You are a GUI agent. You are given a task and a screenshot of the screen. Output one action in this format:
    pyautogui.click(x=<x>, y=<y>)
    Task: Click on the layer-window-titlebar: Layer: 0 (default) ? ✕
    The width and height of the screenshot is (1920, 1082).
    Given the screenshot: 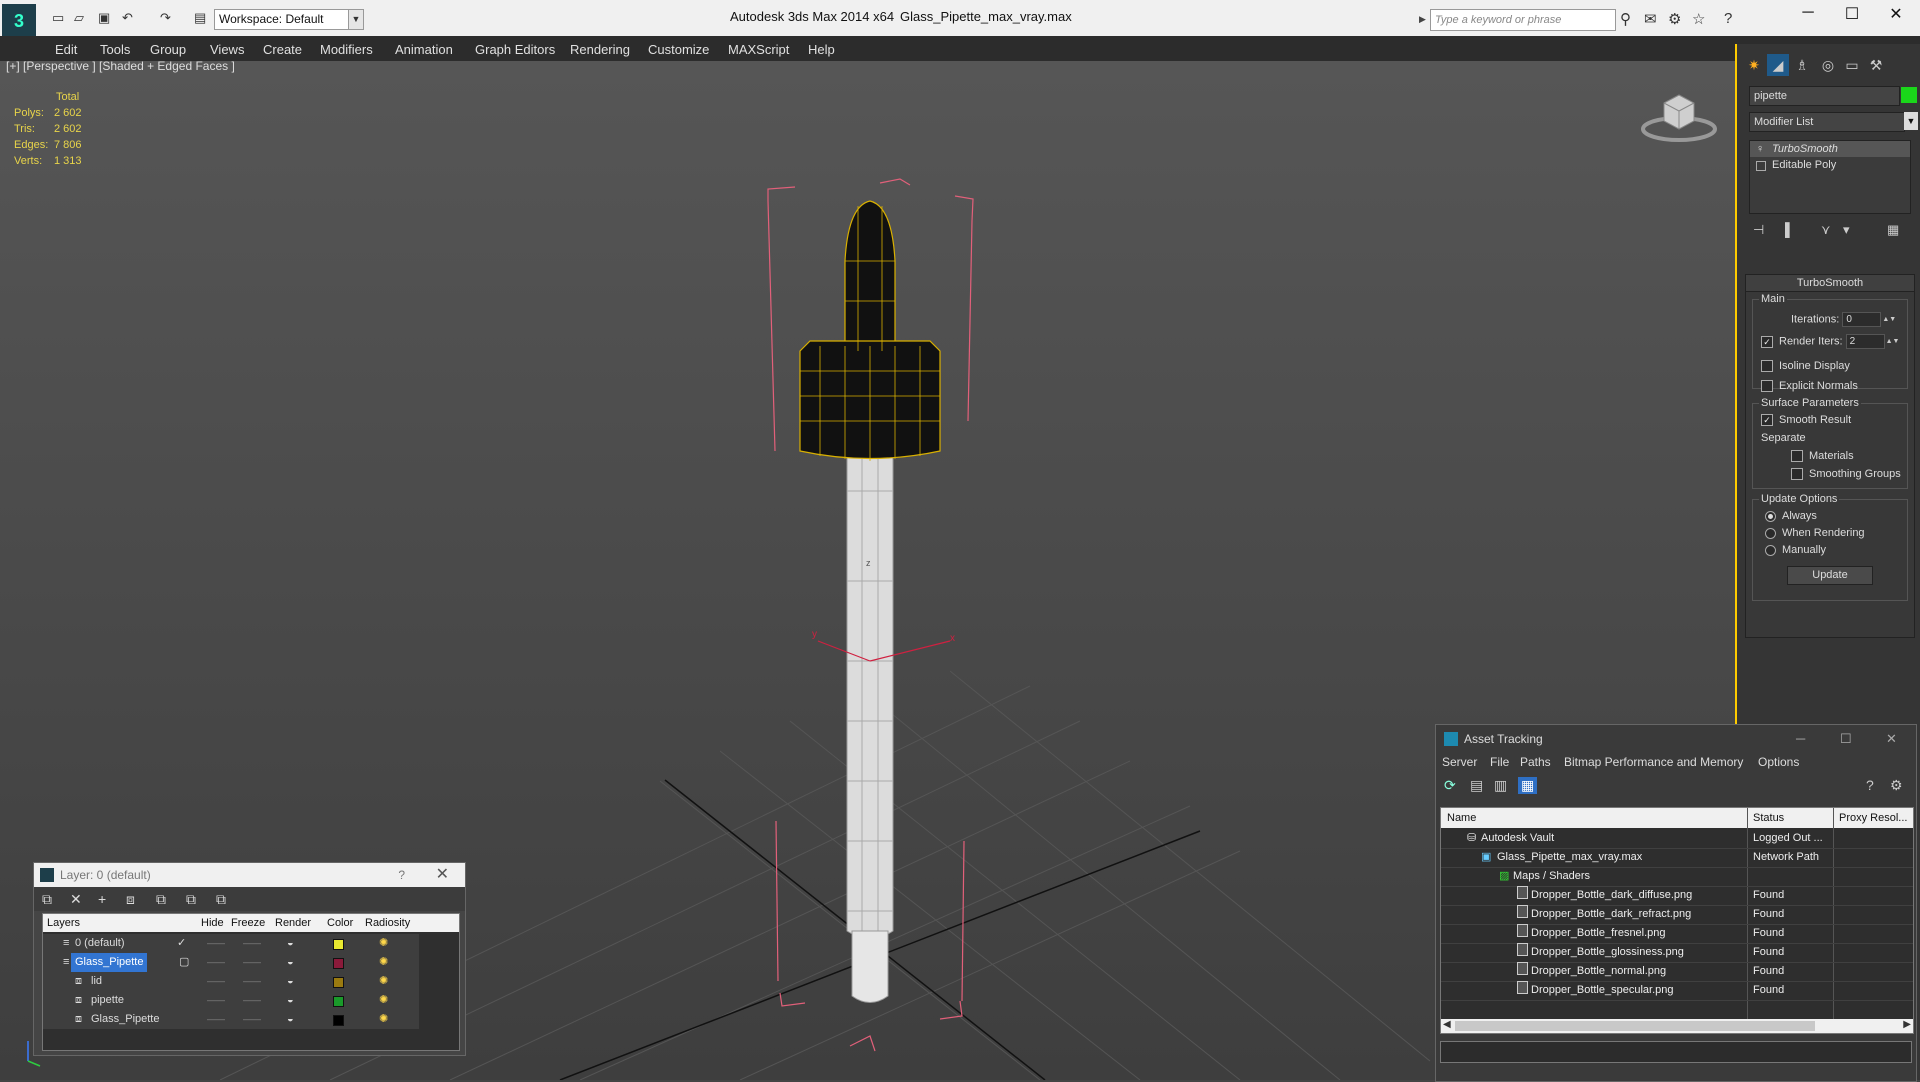 What is the action you would take?
    pyautogui.click(x=249, y=875)
    